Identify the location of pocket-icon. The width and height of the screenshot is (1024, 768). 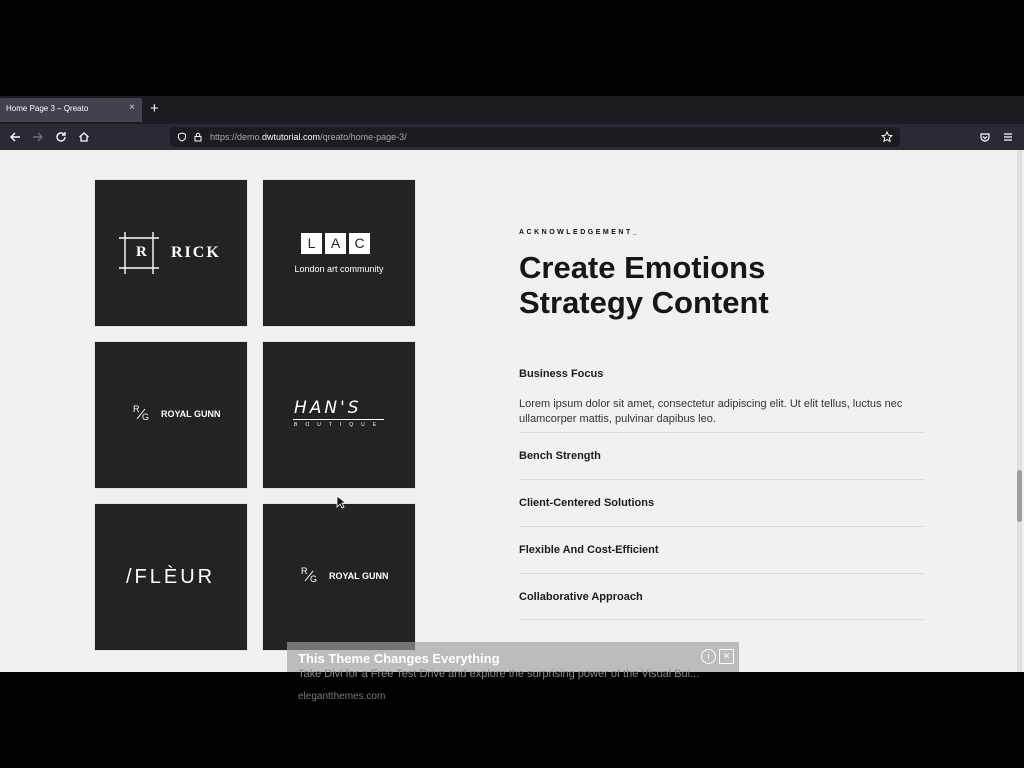
(985, 137).